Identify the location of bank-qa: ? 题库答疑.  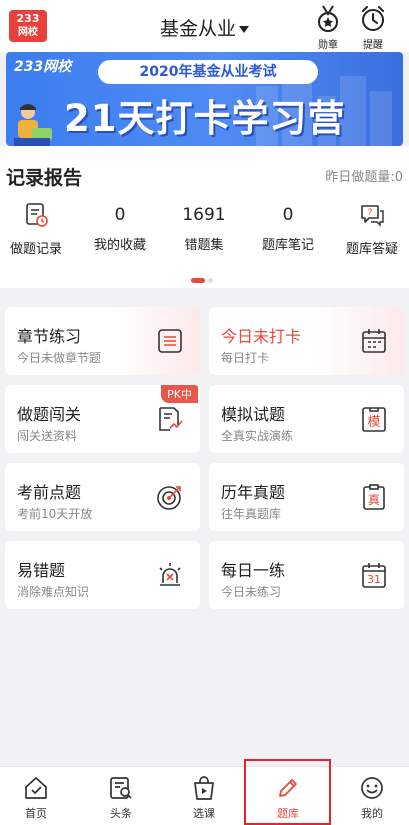
(372, 229).